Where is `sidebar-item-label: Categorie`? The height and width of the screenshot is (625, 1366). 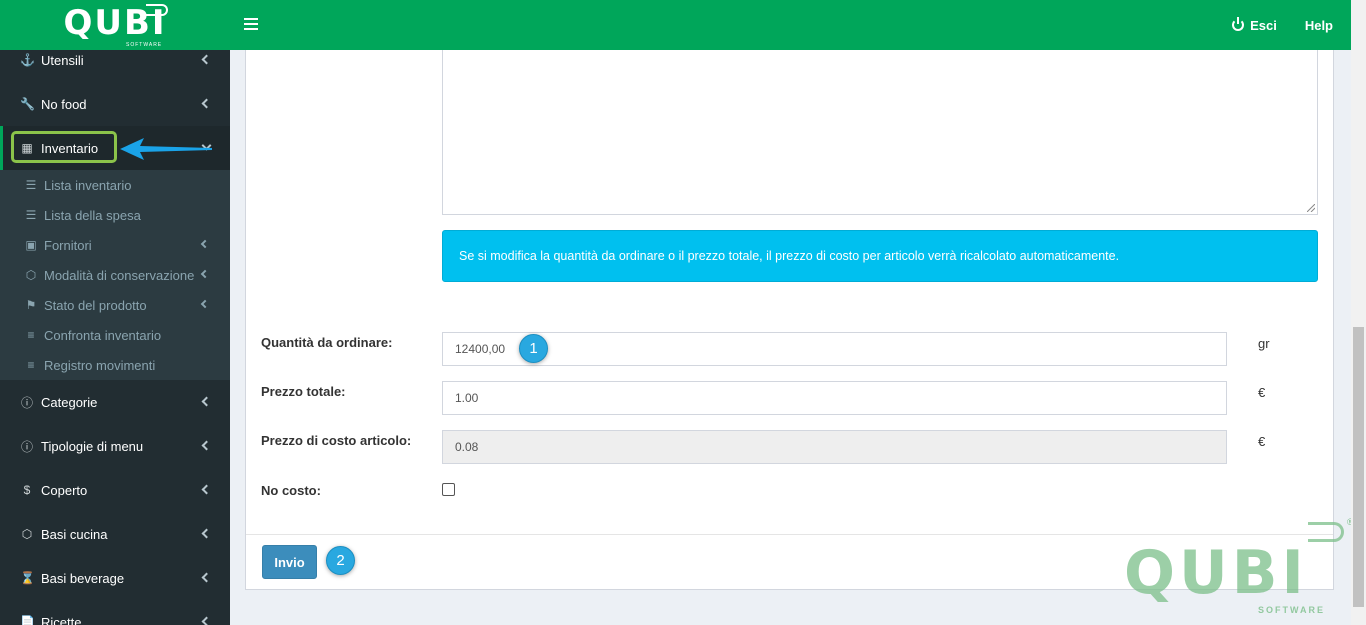 sidebar-item-label: Categorie is located at coordinates (69, 402).